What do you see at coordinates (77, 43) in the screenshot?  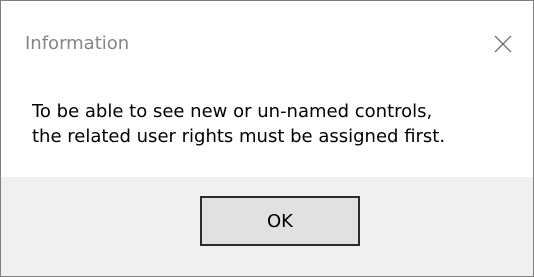 I see `dialog-title: Information` at bounding box center [77, 43].